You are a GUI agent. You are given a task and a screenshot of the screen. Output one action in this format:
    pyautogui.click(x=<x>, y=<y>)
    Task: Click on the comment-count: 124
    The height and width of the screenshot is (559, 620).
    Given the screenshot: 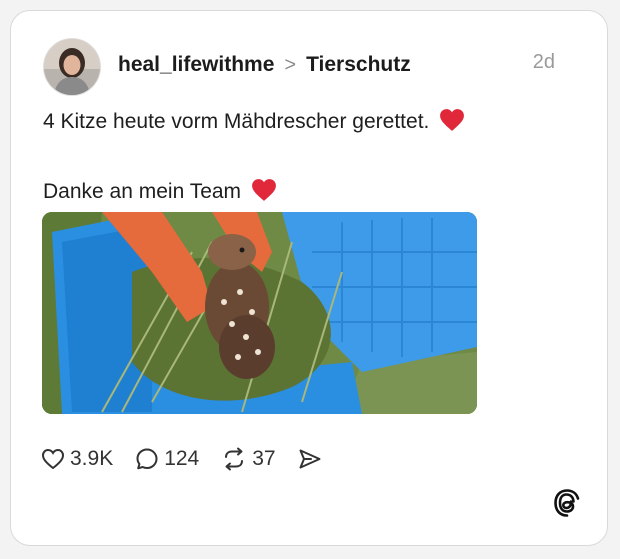 What is the action you would take?
    pyautogui.click(x=182, y=458)
    